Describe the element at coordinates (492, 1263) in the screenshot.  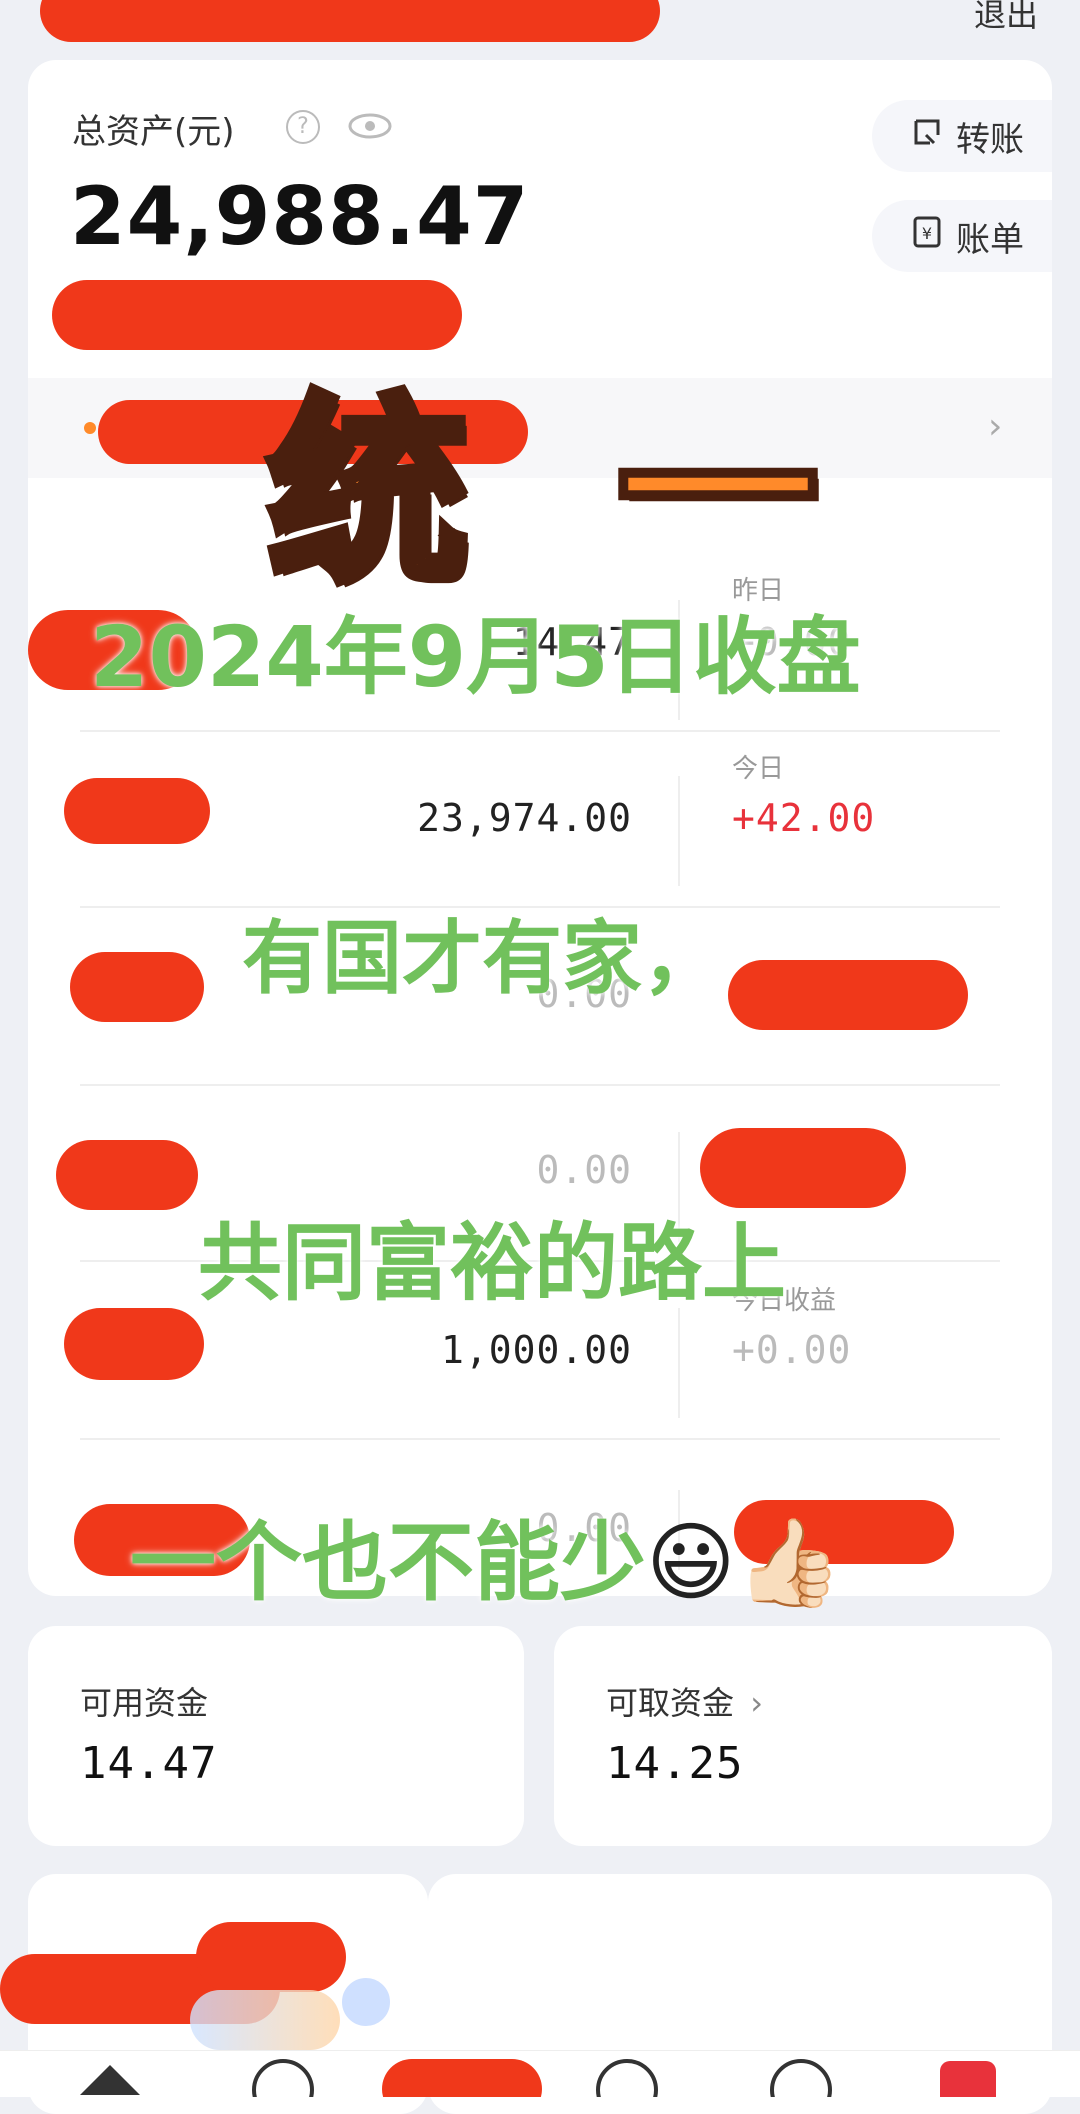
I see `overlay-line2: 共同富裕的路上` at that location.